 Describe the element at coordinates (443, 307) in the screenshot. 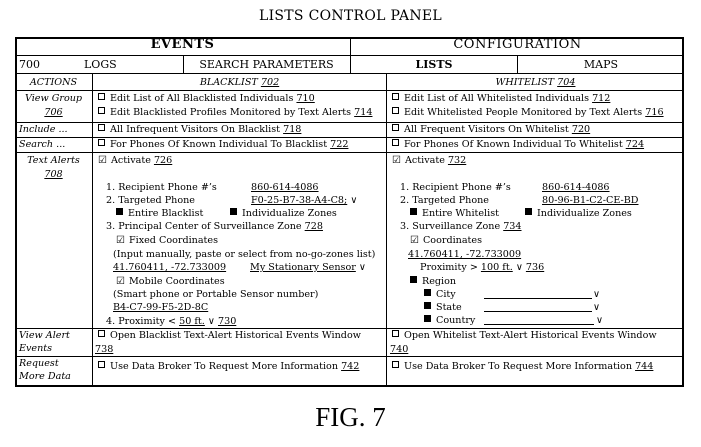

I see `state-option: State` at that location.